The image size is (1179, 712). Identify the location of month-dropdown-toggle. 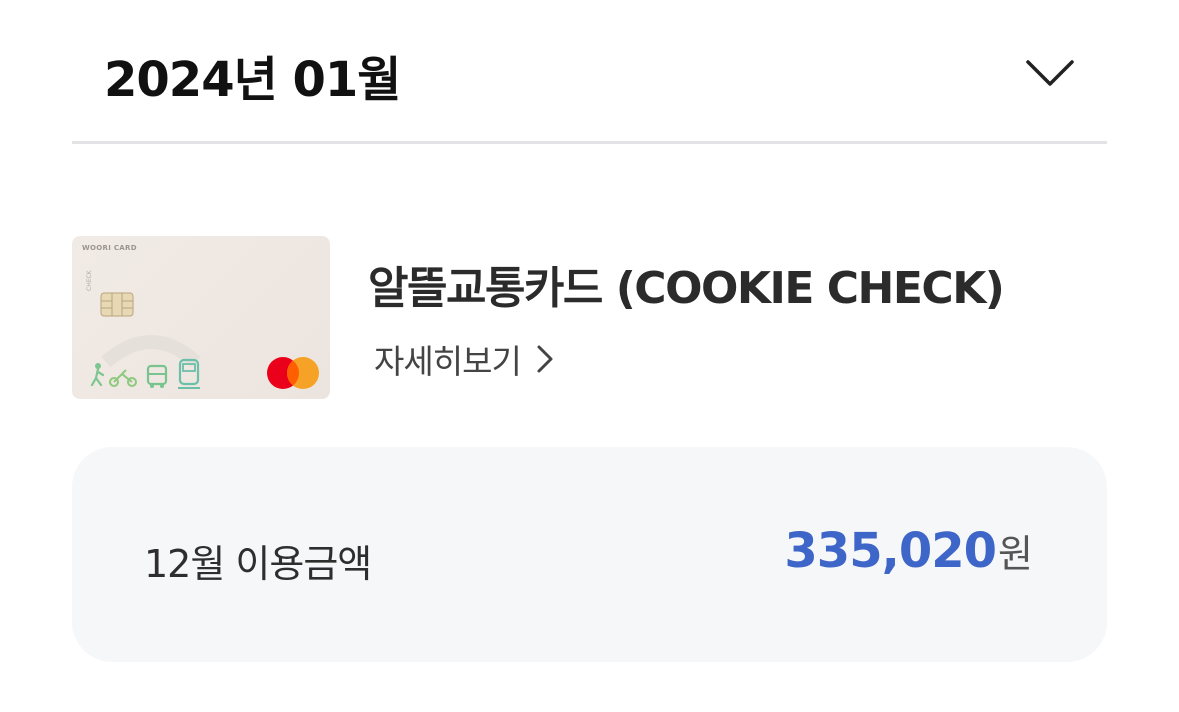
(1050, 75).